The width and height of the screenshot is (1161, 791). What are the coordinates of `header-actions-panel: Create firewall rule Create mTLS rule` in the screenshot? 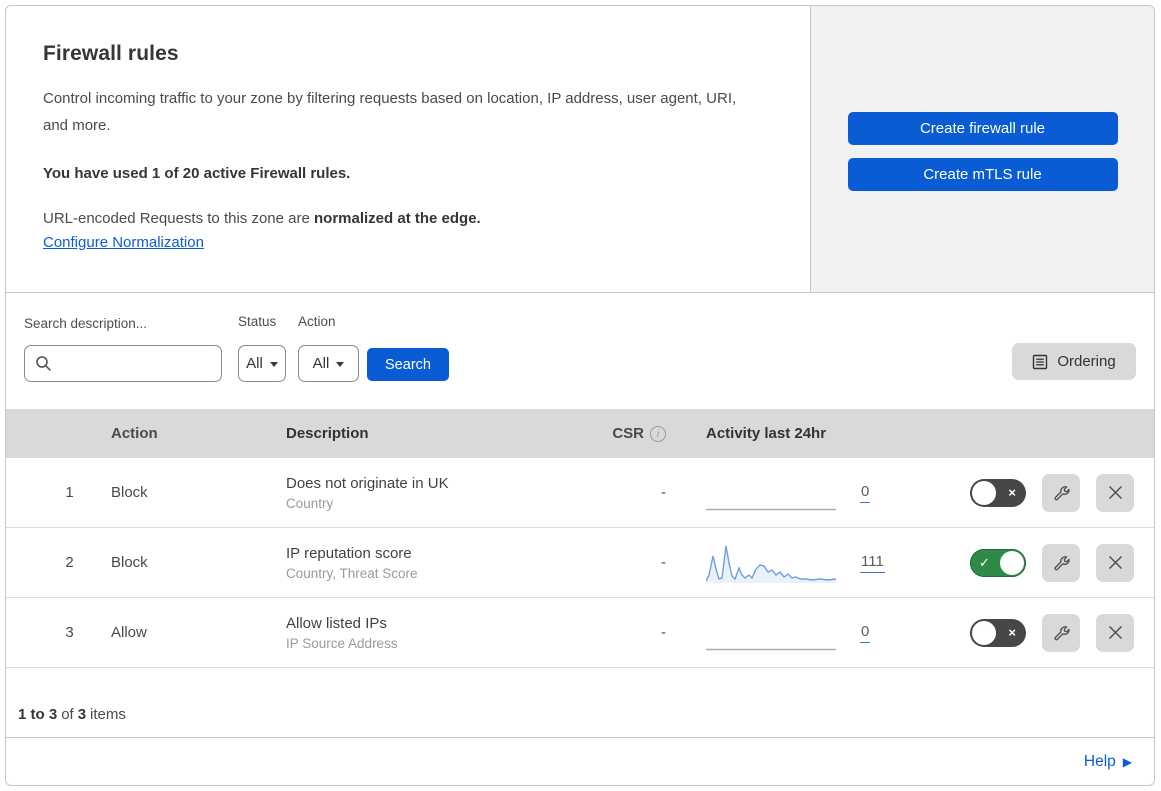 It's located at (982, 149).